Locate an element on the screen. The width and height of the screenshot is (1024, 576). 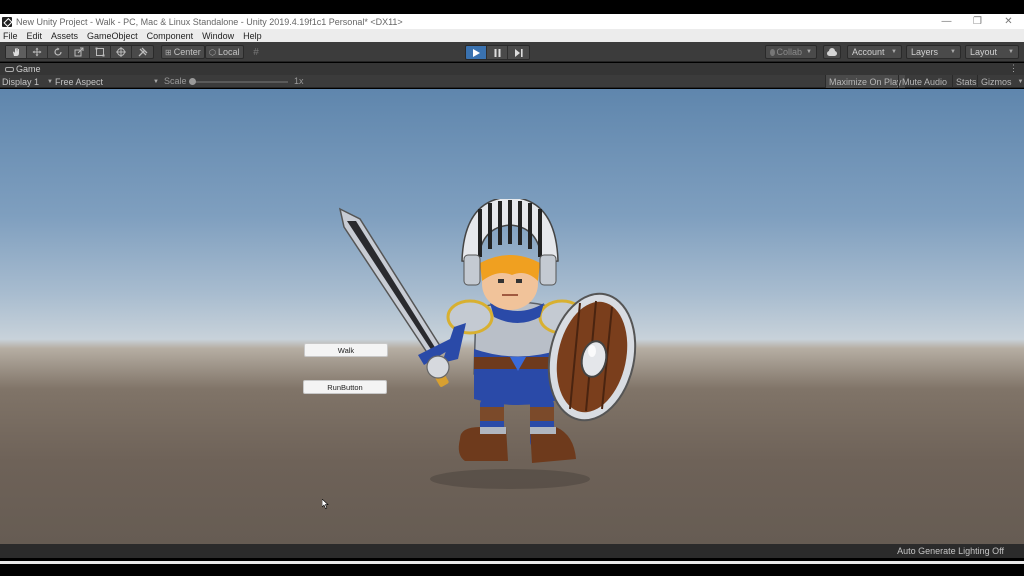
unity-logo-icon is located at coordinates (7, 21).